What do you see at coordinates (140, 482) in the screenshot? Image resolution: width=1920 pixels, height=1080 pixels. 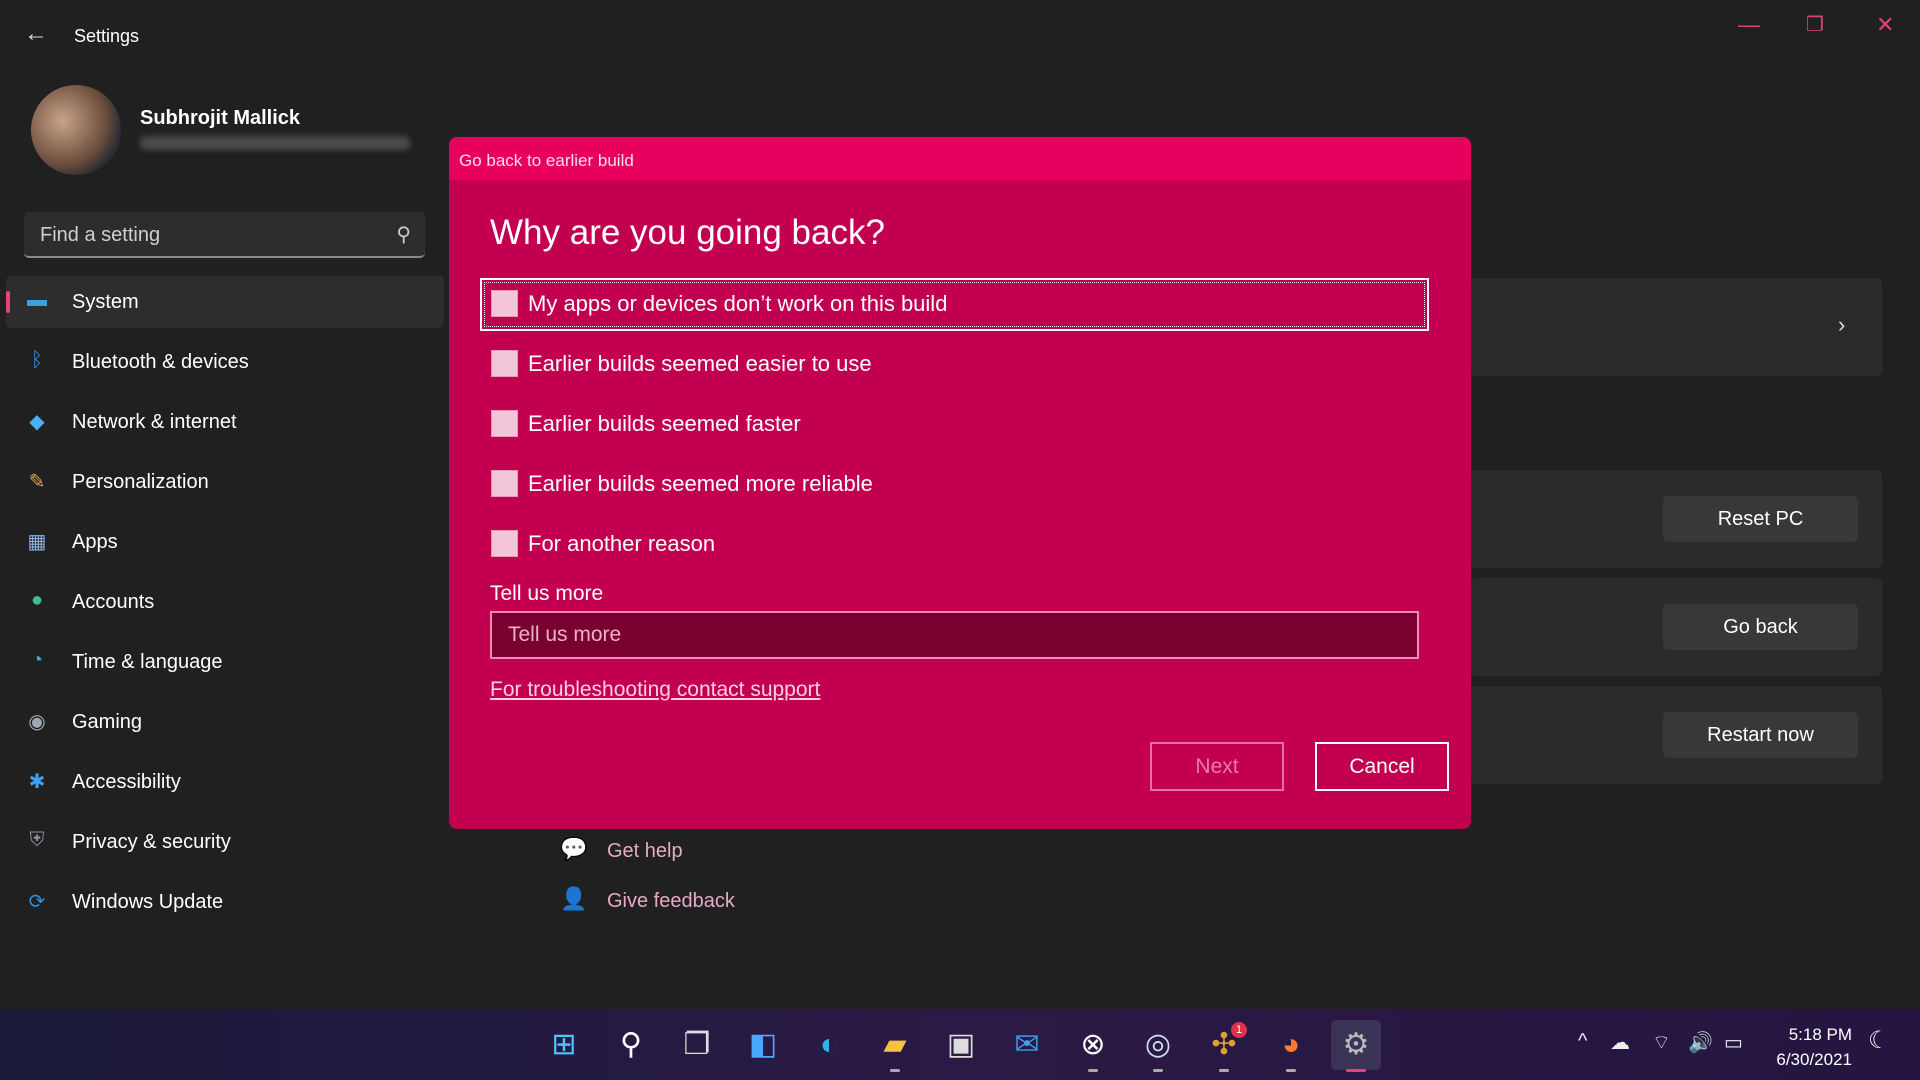 I see `sidebar-item-label: Personalization` at bounding box center [140, 482].